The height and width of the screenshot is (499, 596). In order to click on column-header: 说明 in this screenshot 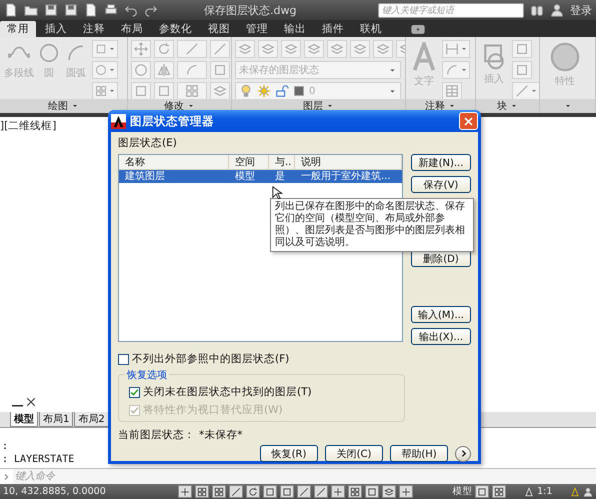, I will do `click(348, 162)`.